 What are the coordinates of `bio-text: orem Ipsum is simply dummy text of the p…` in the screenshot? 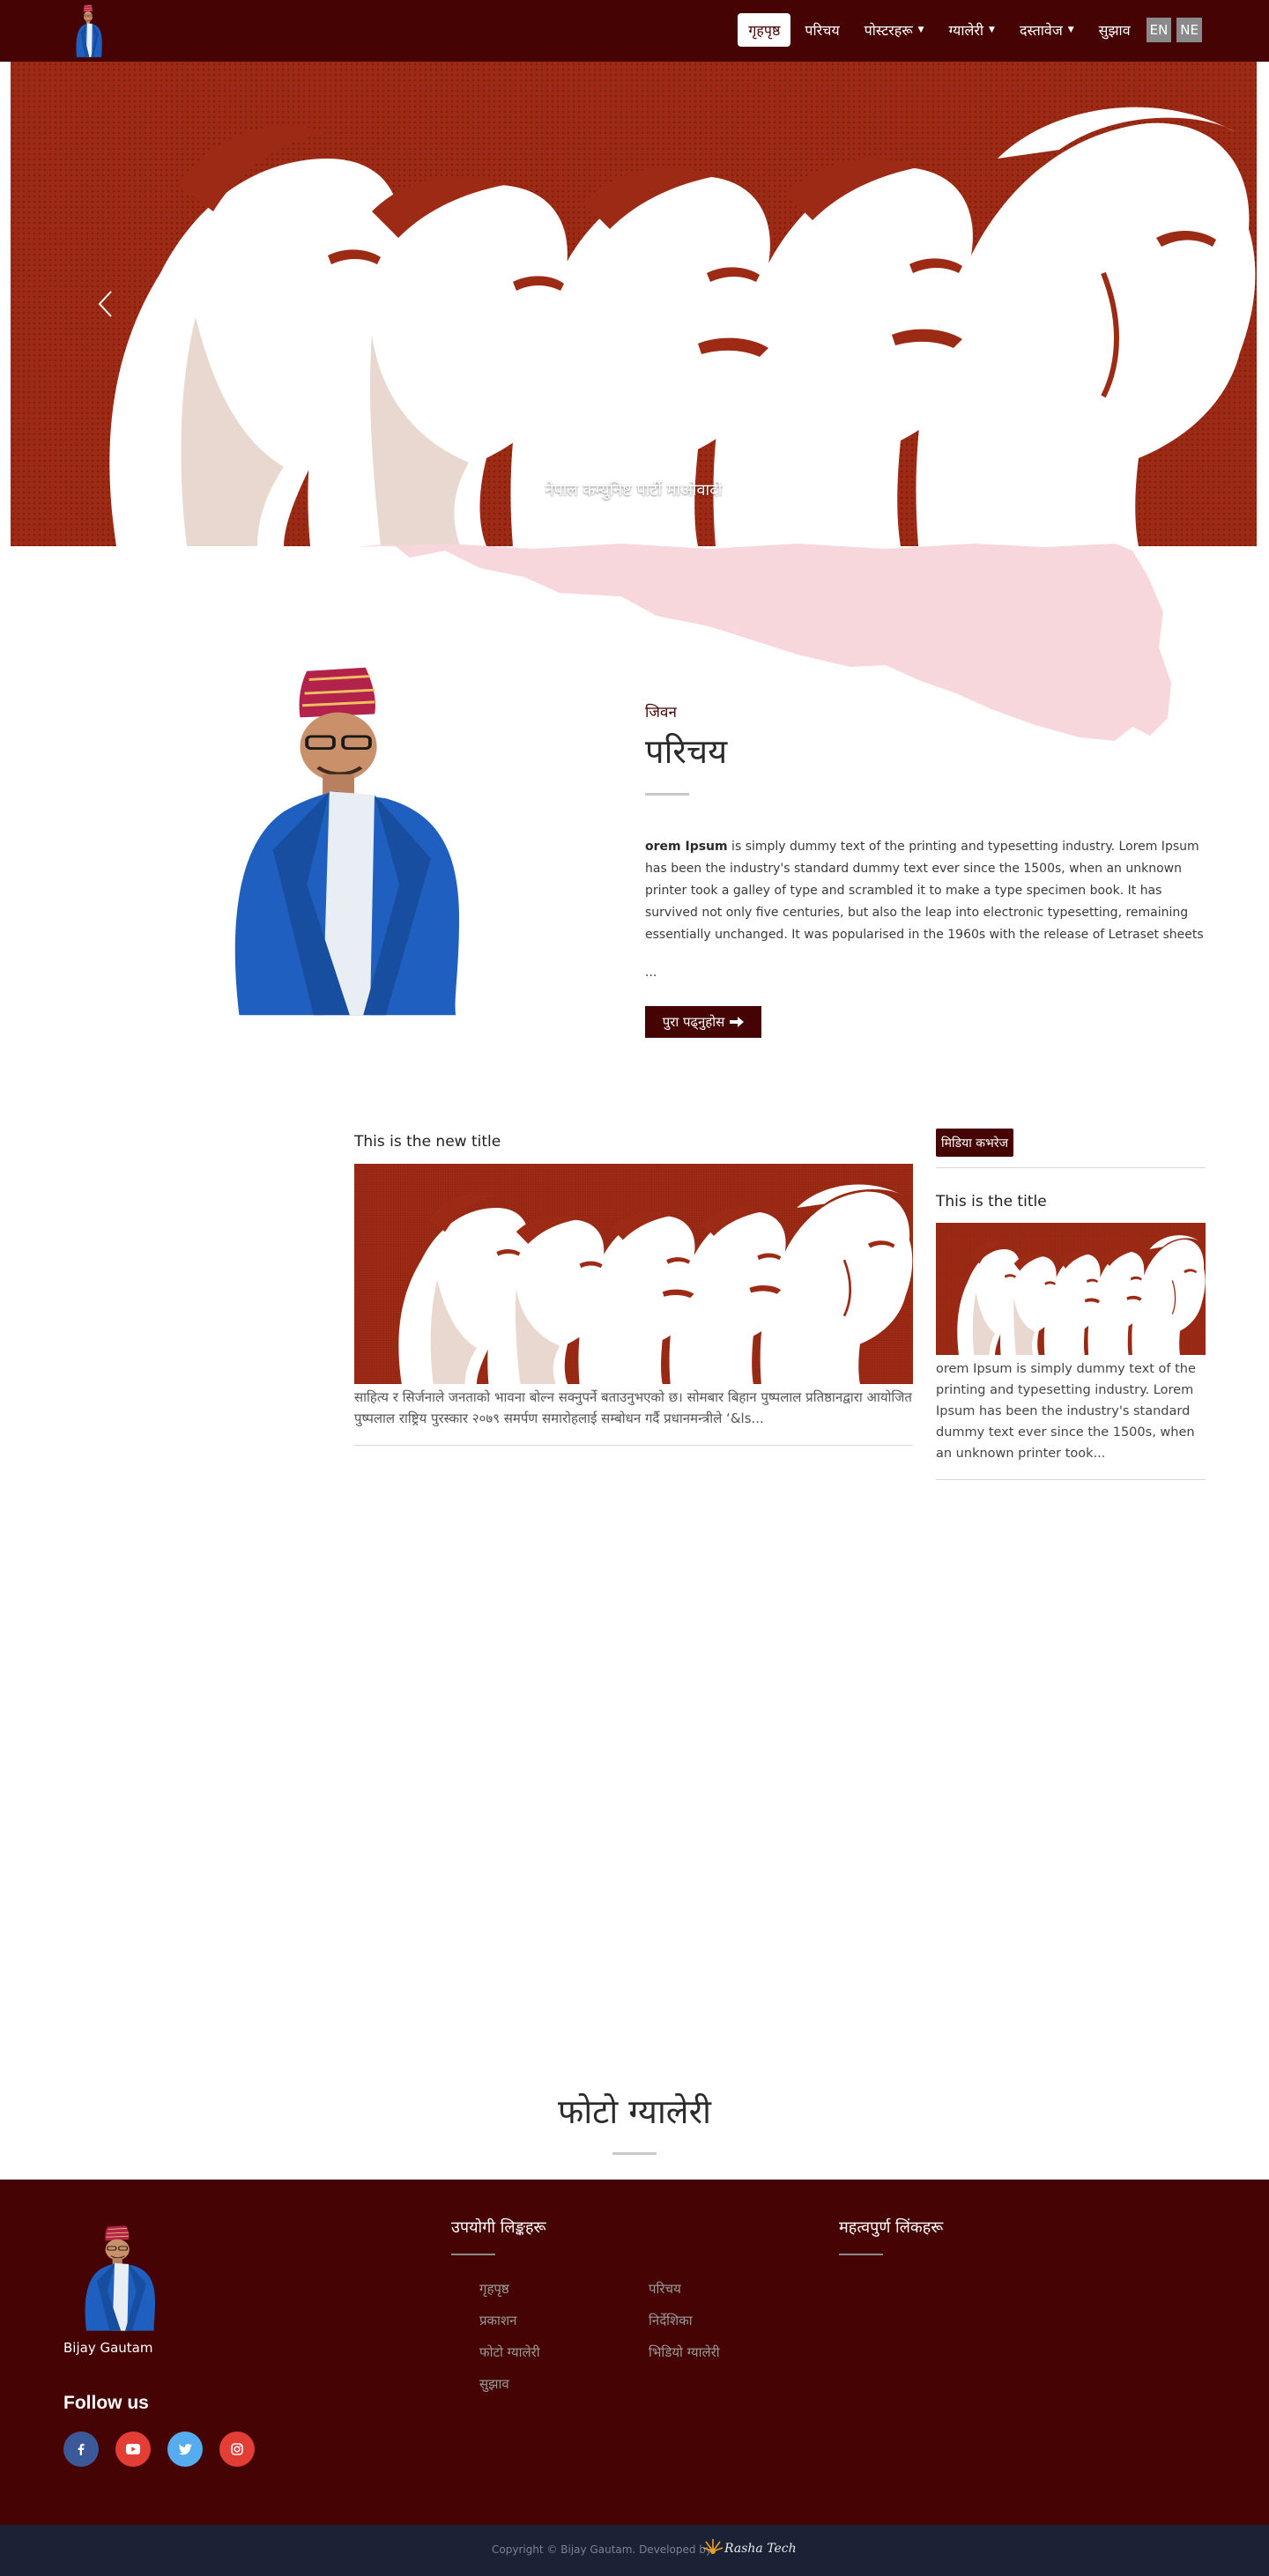 It's located at (926, 891).